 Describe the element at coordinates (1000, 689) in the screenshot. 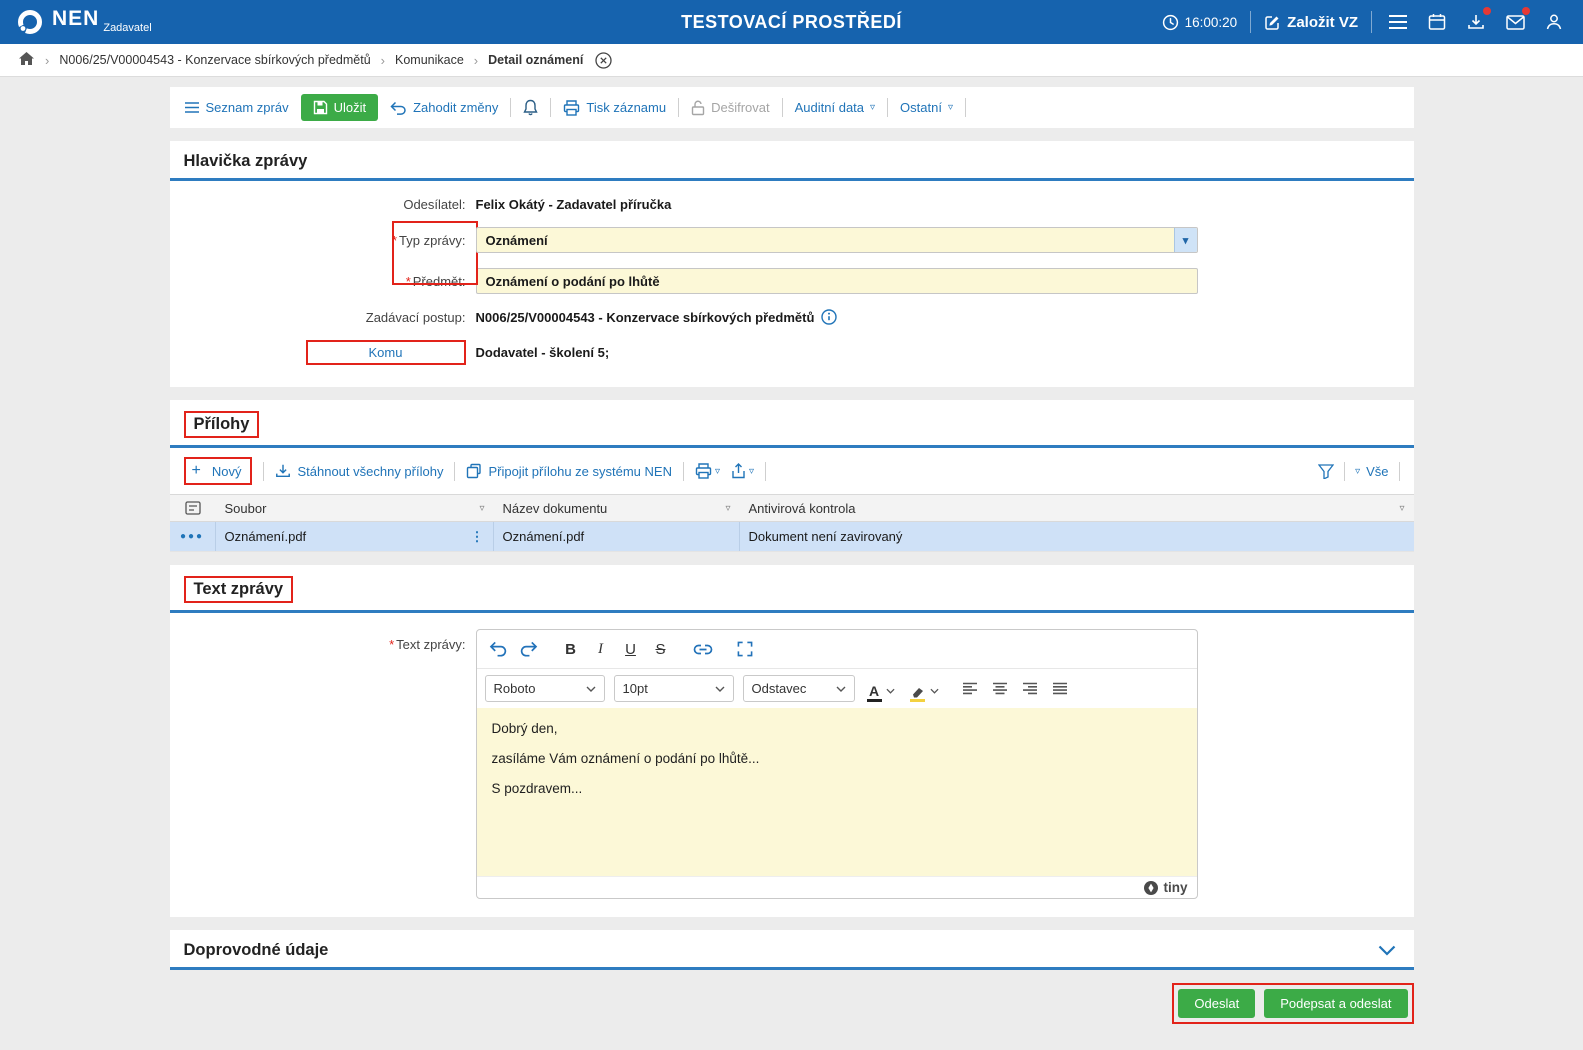

I see `align-center-button` at that location.